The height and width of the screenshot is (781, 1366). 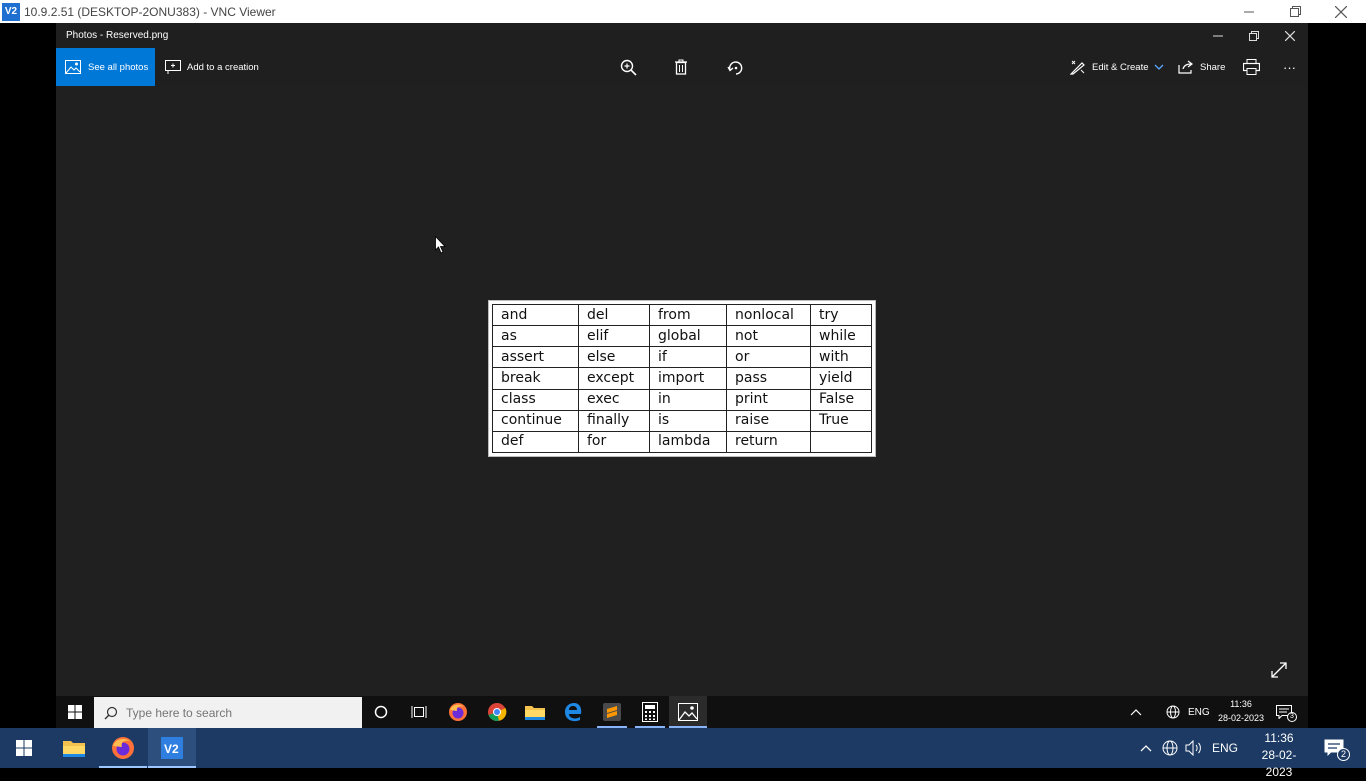 I want to click on print-button, so click(x=1254, y=67).